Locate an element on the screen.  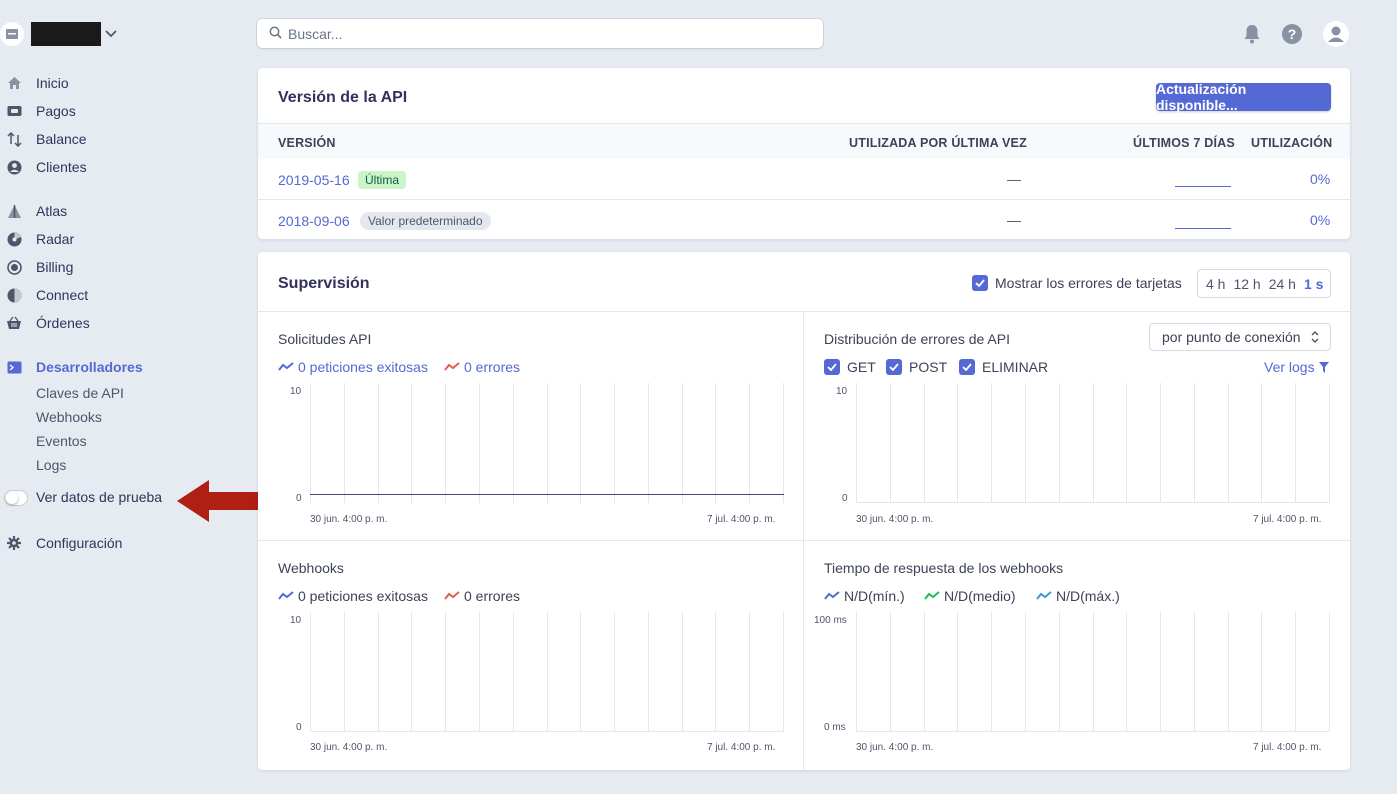
payments-icon is located at coordinates (14, 111).